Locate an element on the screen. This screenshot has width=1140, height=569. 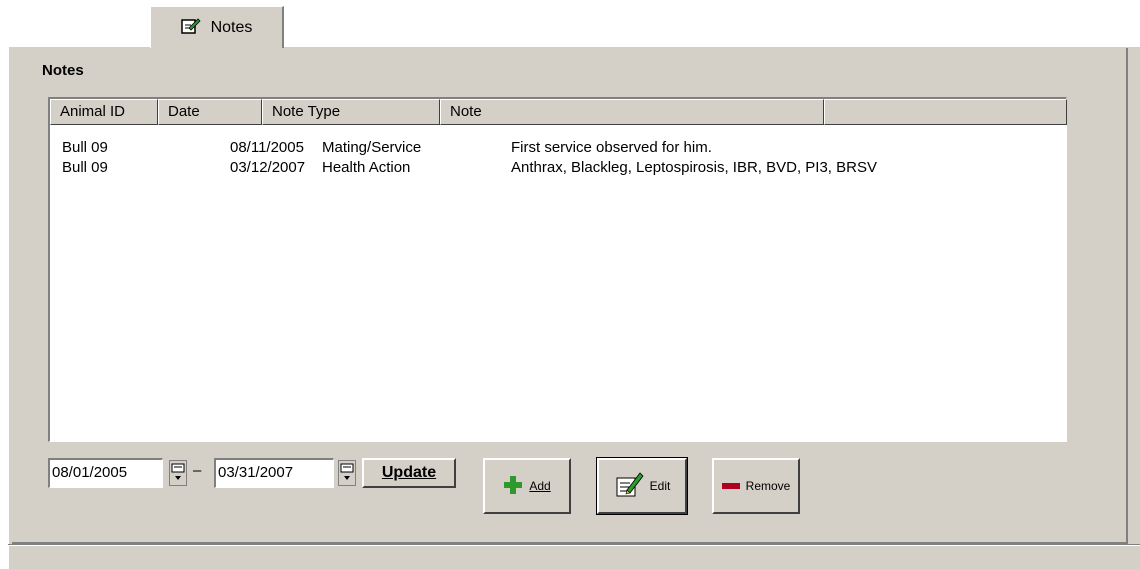
plus-icon is located at coordinates (513, 486).